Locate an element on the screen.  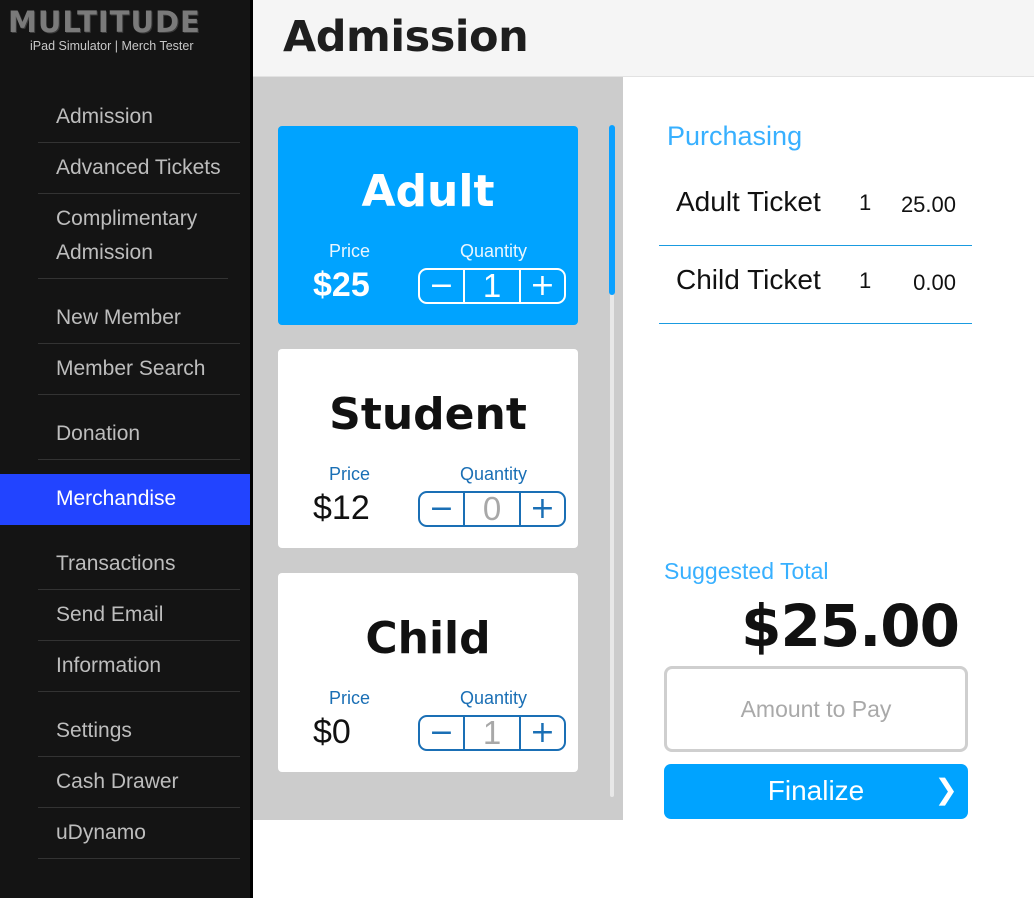
quantity-stepper: − 0 + is located at coordinates (492, 508).